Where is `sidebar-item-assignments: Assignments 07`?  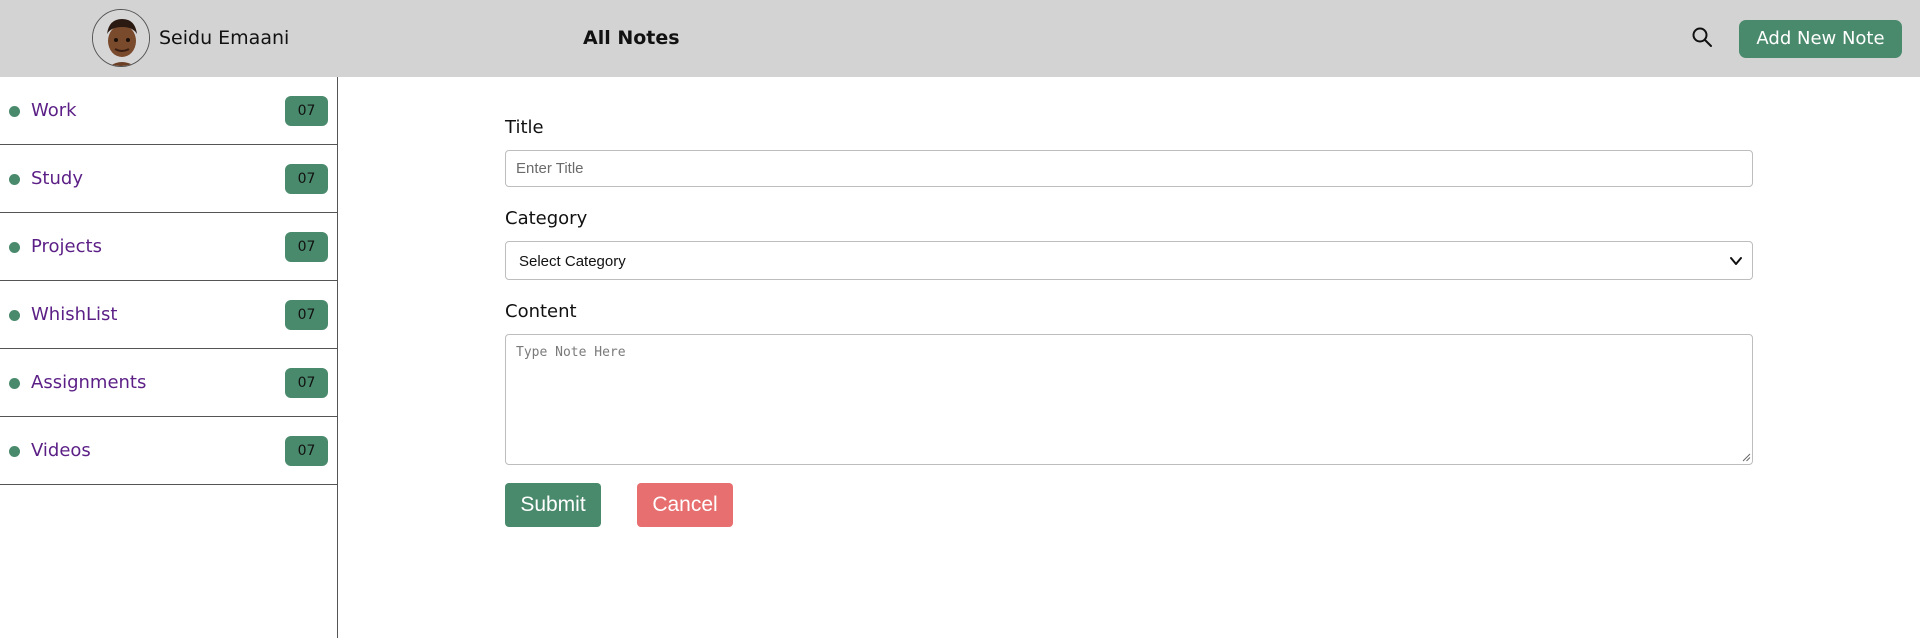
sidebar-item-assignments: Assignments 07 is located at coordinates (168, 383).